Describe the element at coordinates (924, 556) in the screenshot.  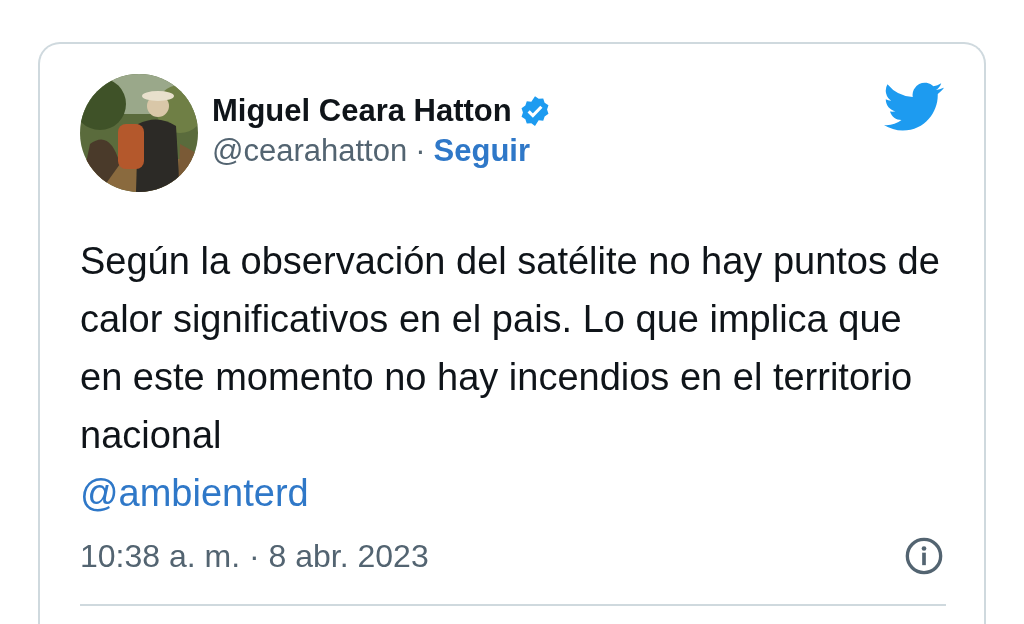
I see `info-icon` at that location.